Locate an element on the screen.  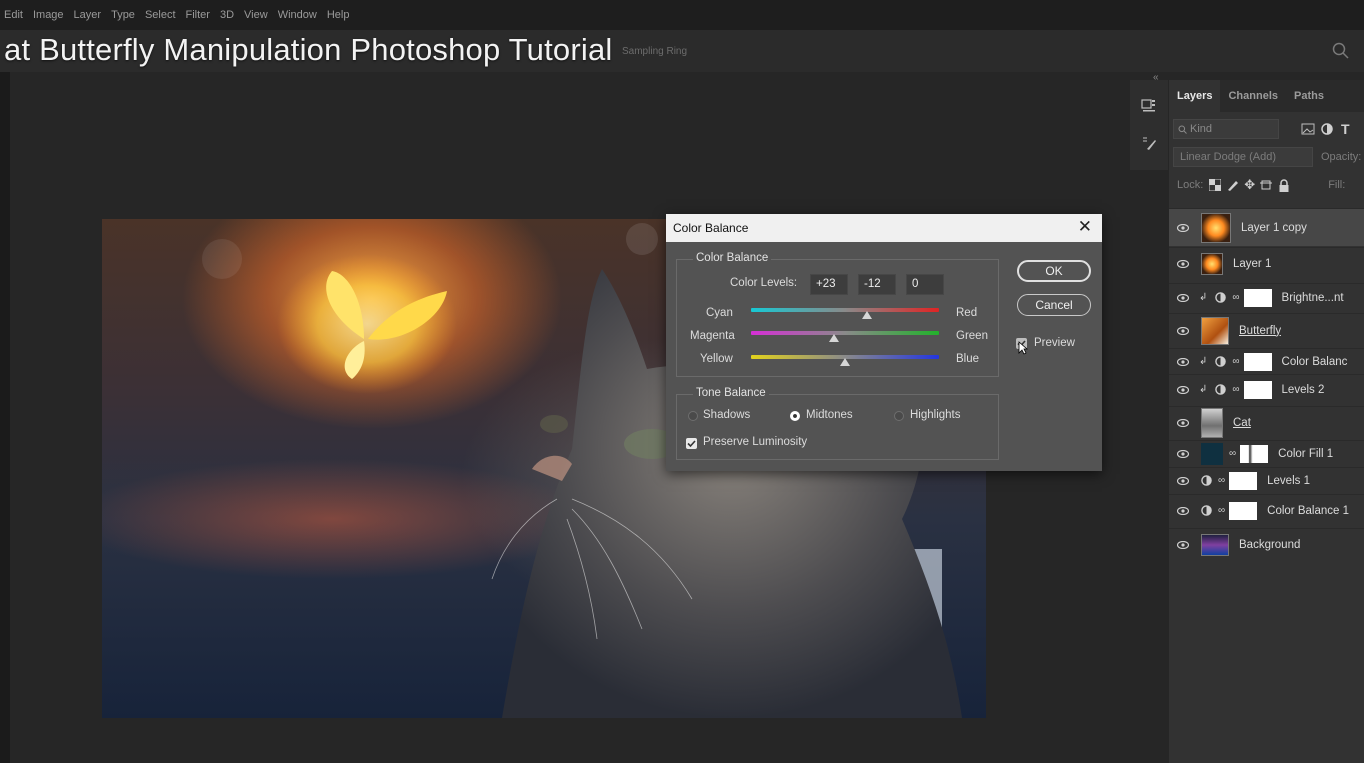
tab-layers: Layers is located at coordinates (1195, 96).